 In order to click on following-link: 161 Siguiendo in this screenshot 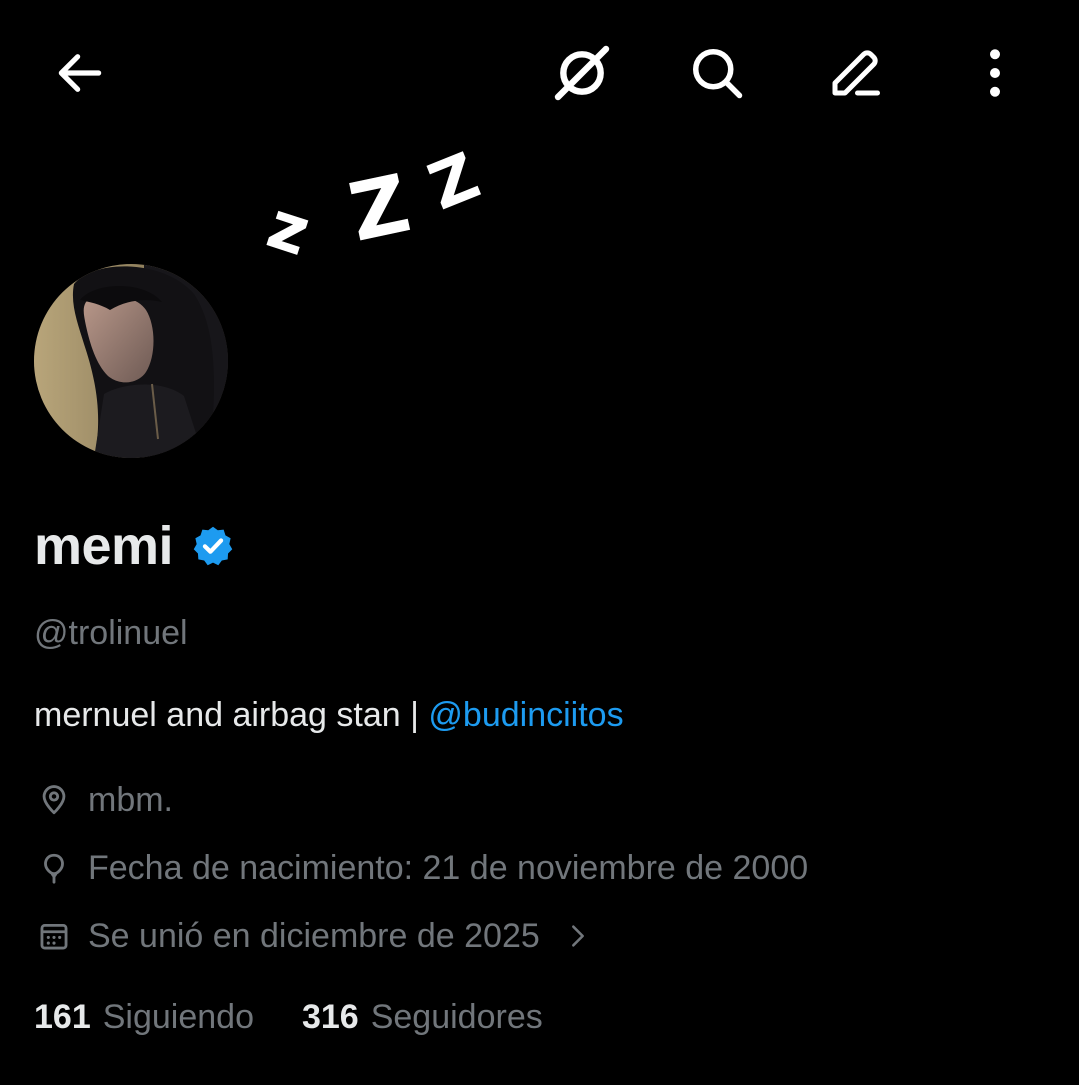, I will do `click(144, 1017)`.